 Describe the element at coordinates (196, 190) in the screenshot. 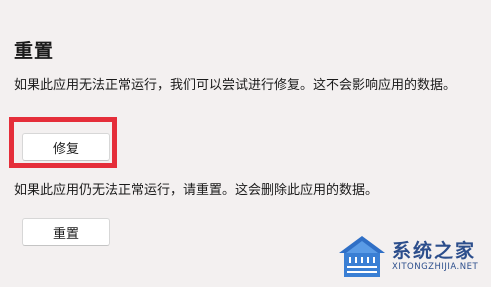

I see `reset-description: 如果此应用仍无法正常运行，请重置。这会删除此应用的数据。` at that location.